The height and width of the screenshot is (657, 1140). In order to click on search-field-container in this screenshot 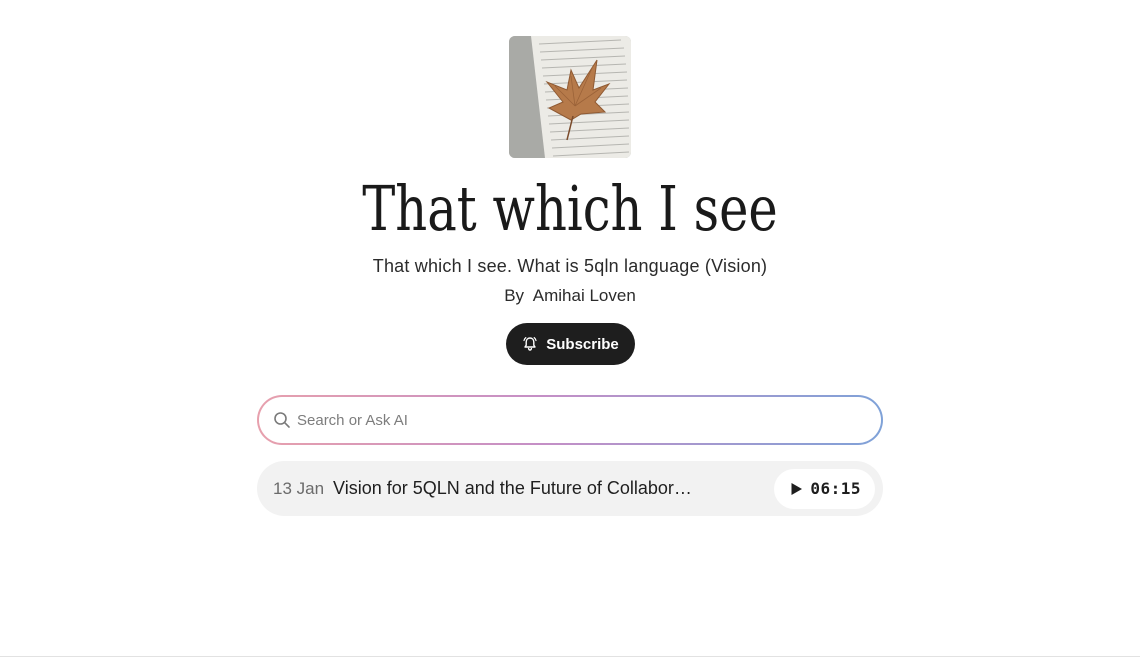, I will do `click(570, 420)`.